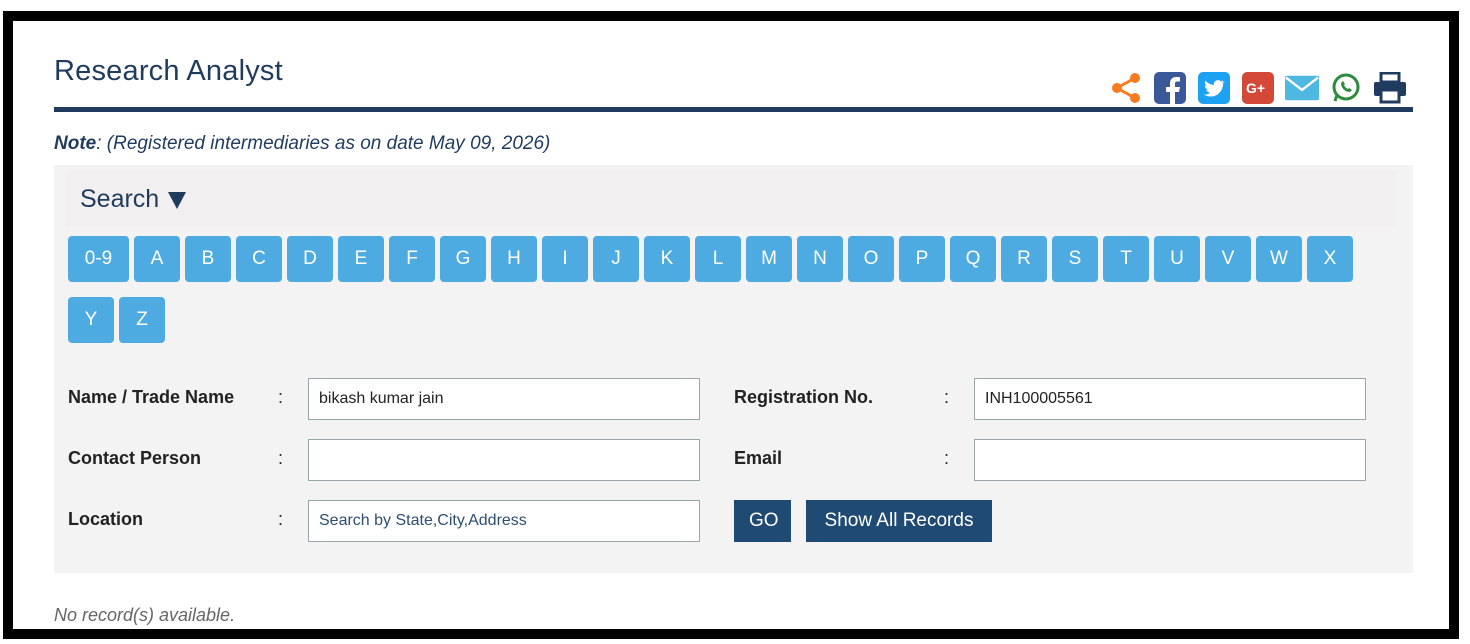 The width and height of the screenshot is (1470, 644). I want to click on search-header: Search, so click(731, 199).